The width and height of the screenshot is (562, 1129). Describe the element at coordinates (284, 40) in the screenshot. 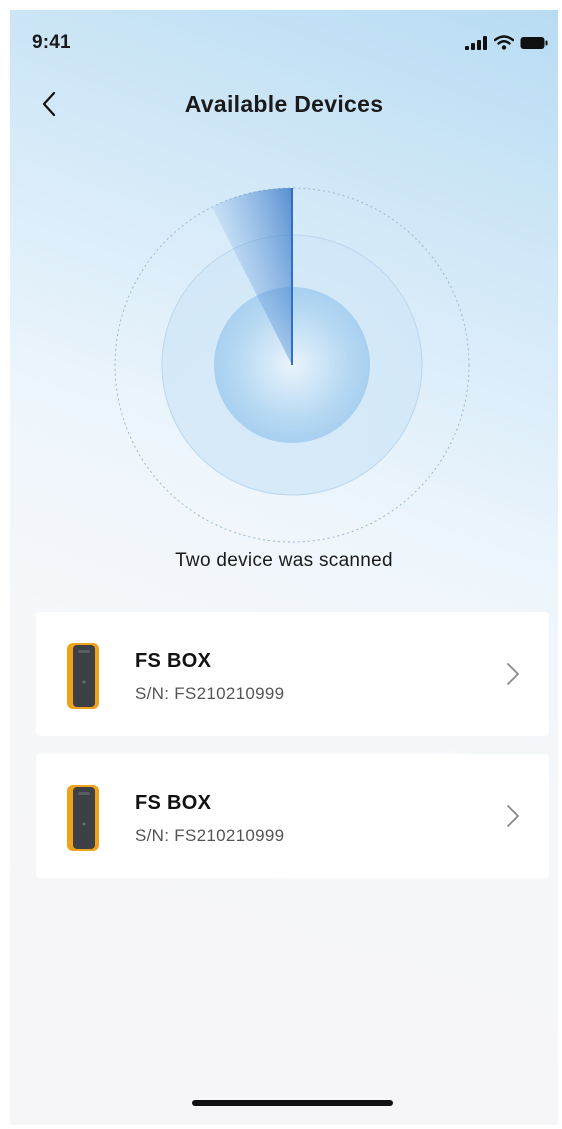

I see `status-bar: 9:41` at that location.